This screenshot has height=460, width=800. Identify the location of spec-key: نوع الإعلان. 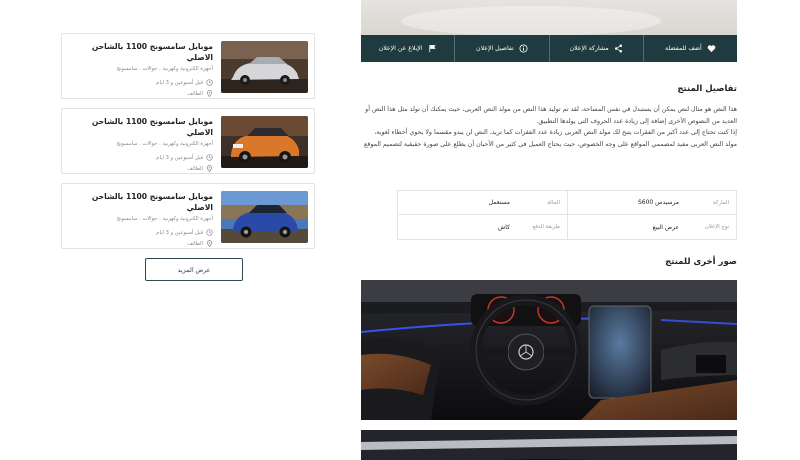
(716, 227).